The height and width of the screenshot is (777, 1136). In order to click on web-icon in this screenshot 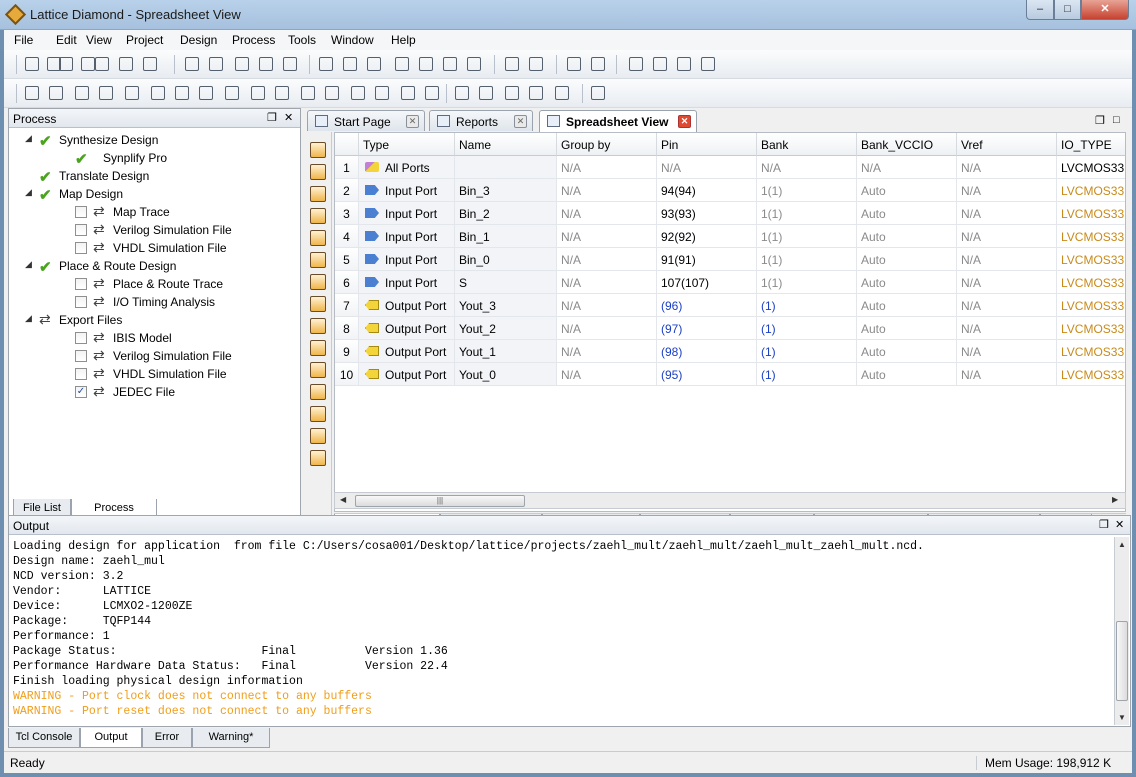, I will do `click(598, 93)`.